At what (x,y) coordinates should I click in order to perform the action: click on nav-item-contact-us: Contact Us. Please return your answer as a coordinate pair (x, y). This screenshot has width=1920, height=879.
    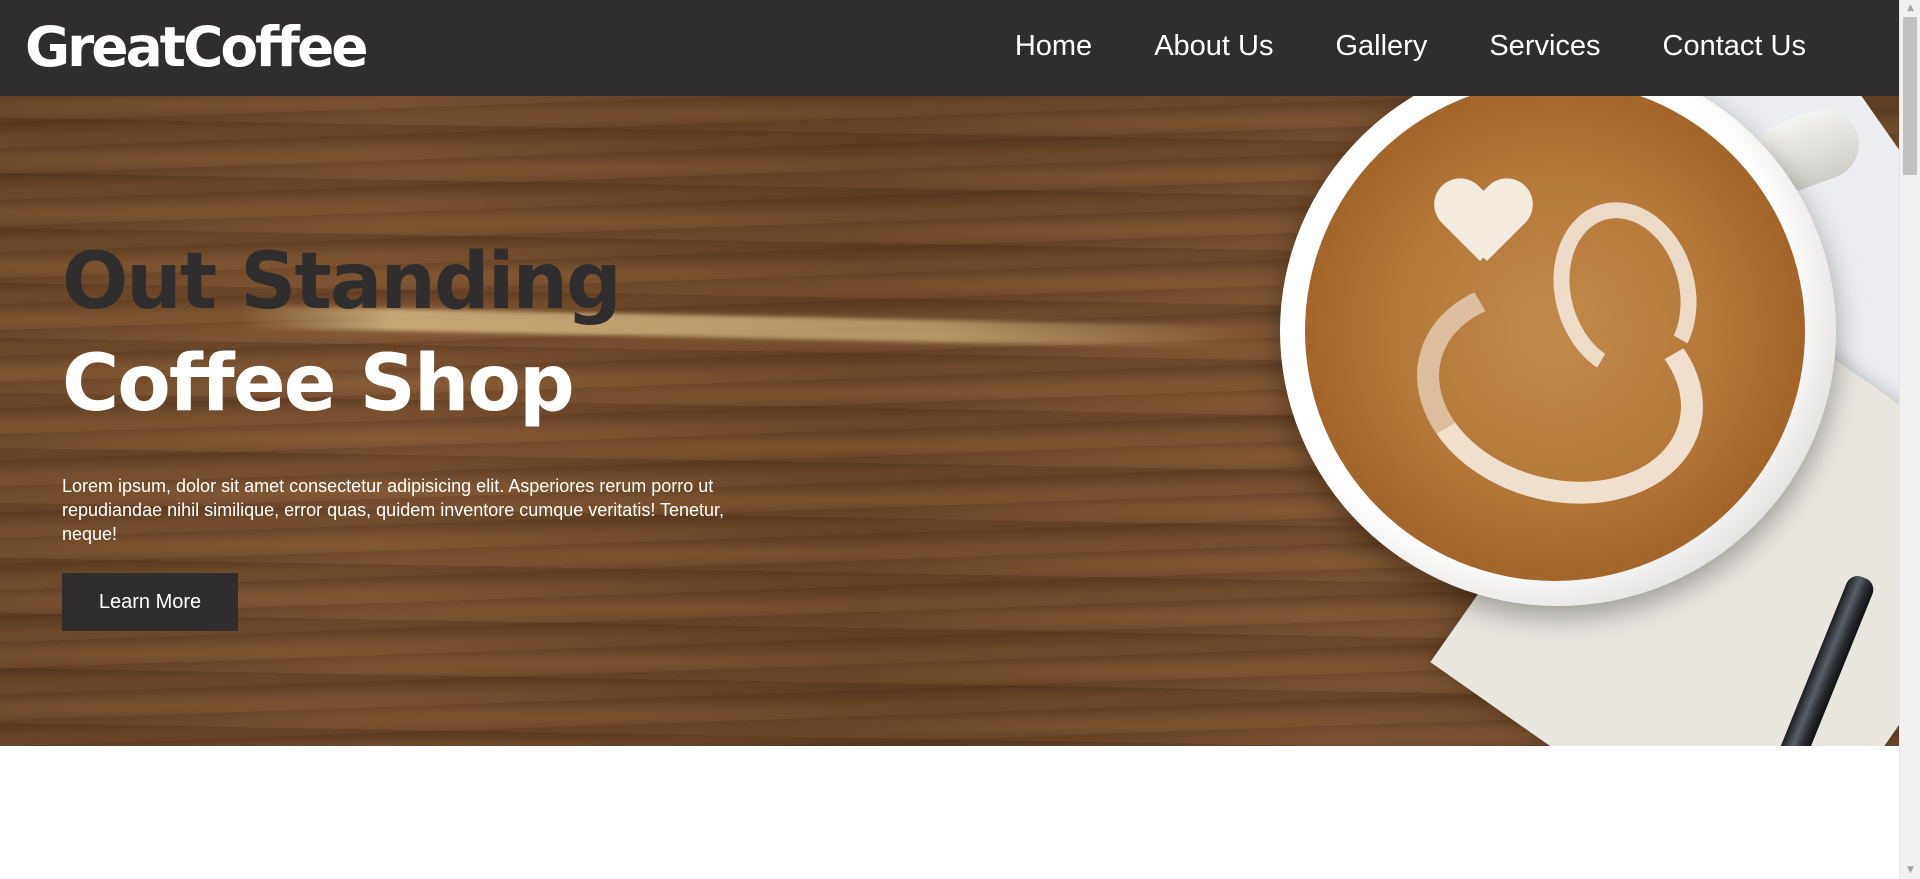
    Looking at the image, I should click on (1734, 46).